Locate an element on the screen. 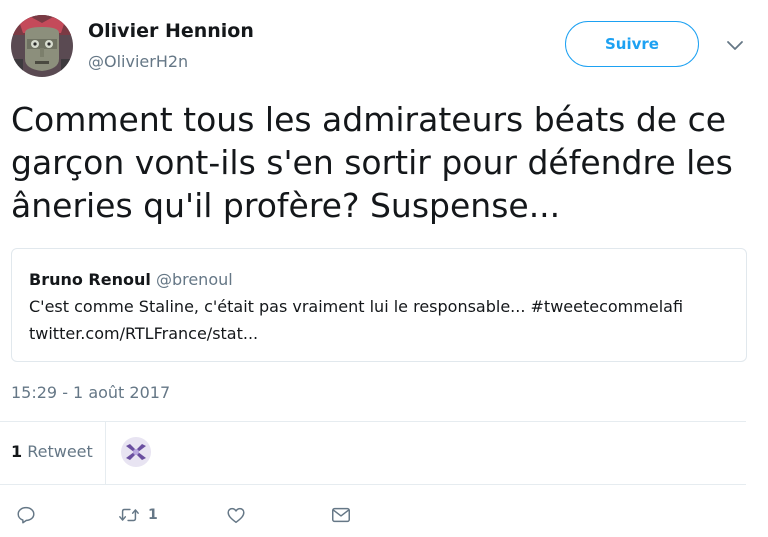 This screenshot has width=768, height=537. chevron-down-icon is located at coordinates (735, 45).